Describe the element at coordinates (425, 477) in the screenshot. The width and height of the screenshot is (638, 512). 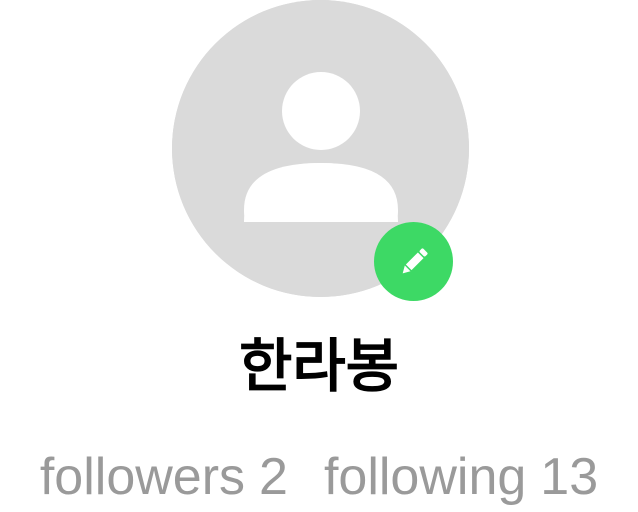
I see `following-label: following` at that location.